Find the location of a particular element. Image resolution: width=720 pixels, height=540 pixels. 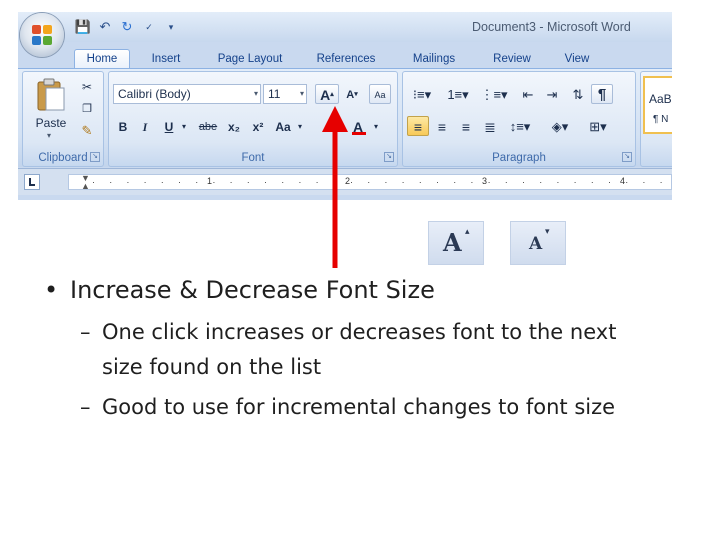

show-formatting-button: ¶ is located at coordinates (602, 94).